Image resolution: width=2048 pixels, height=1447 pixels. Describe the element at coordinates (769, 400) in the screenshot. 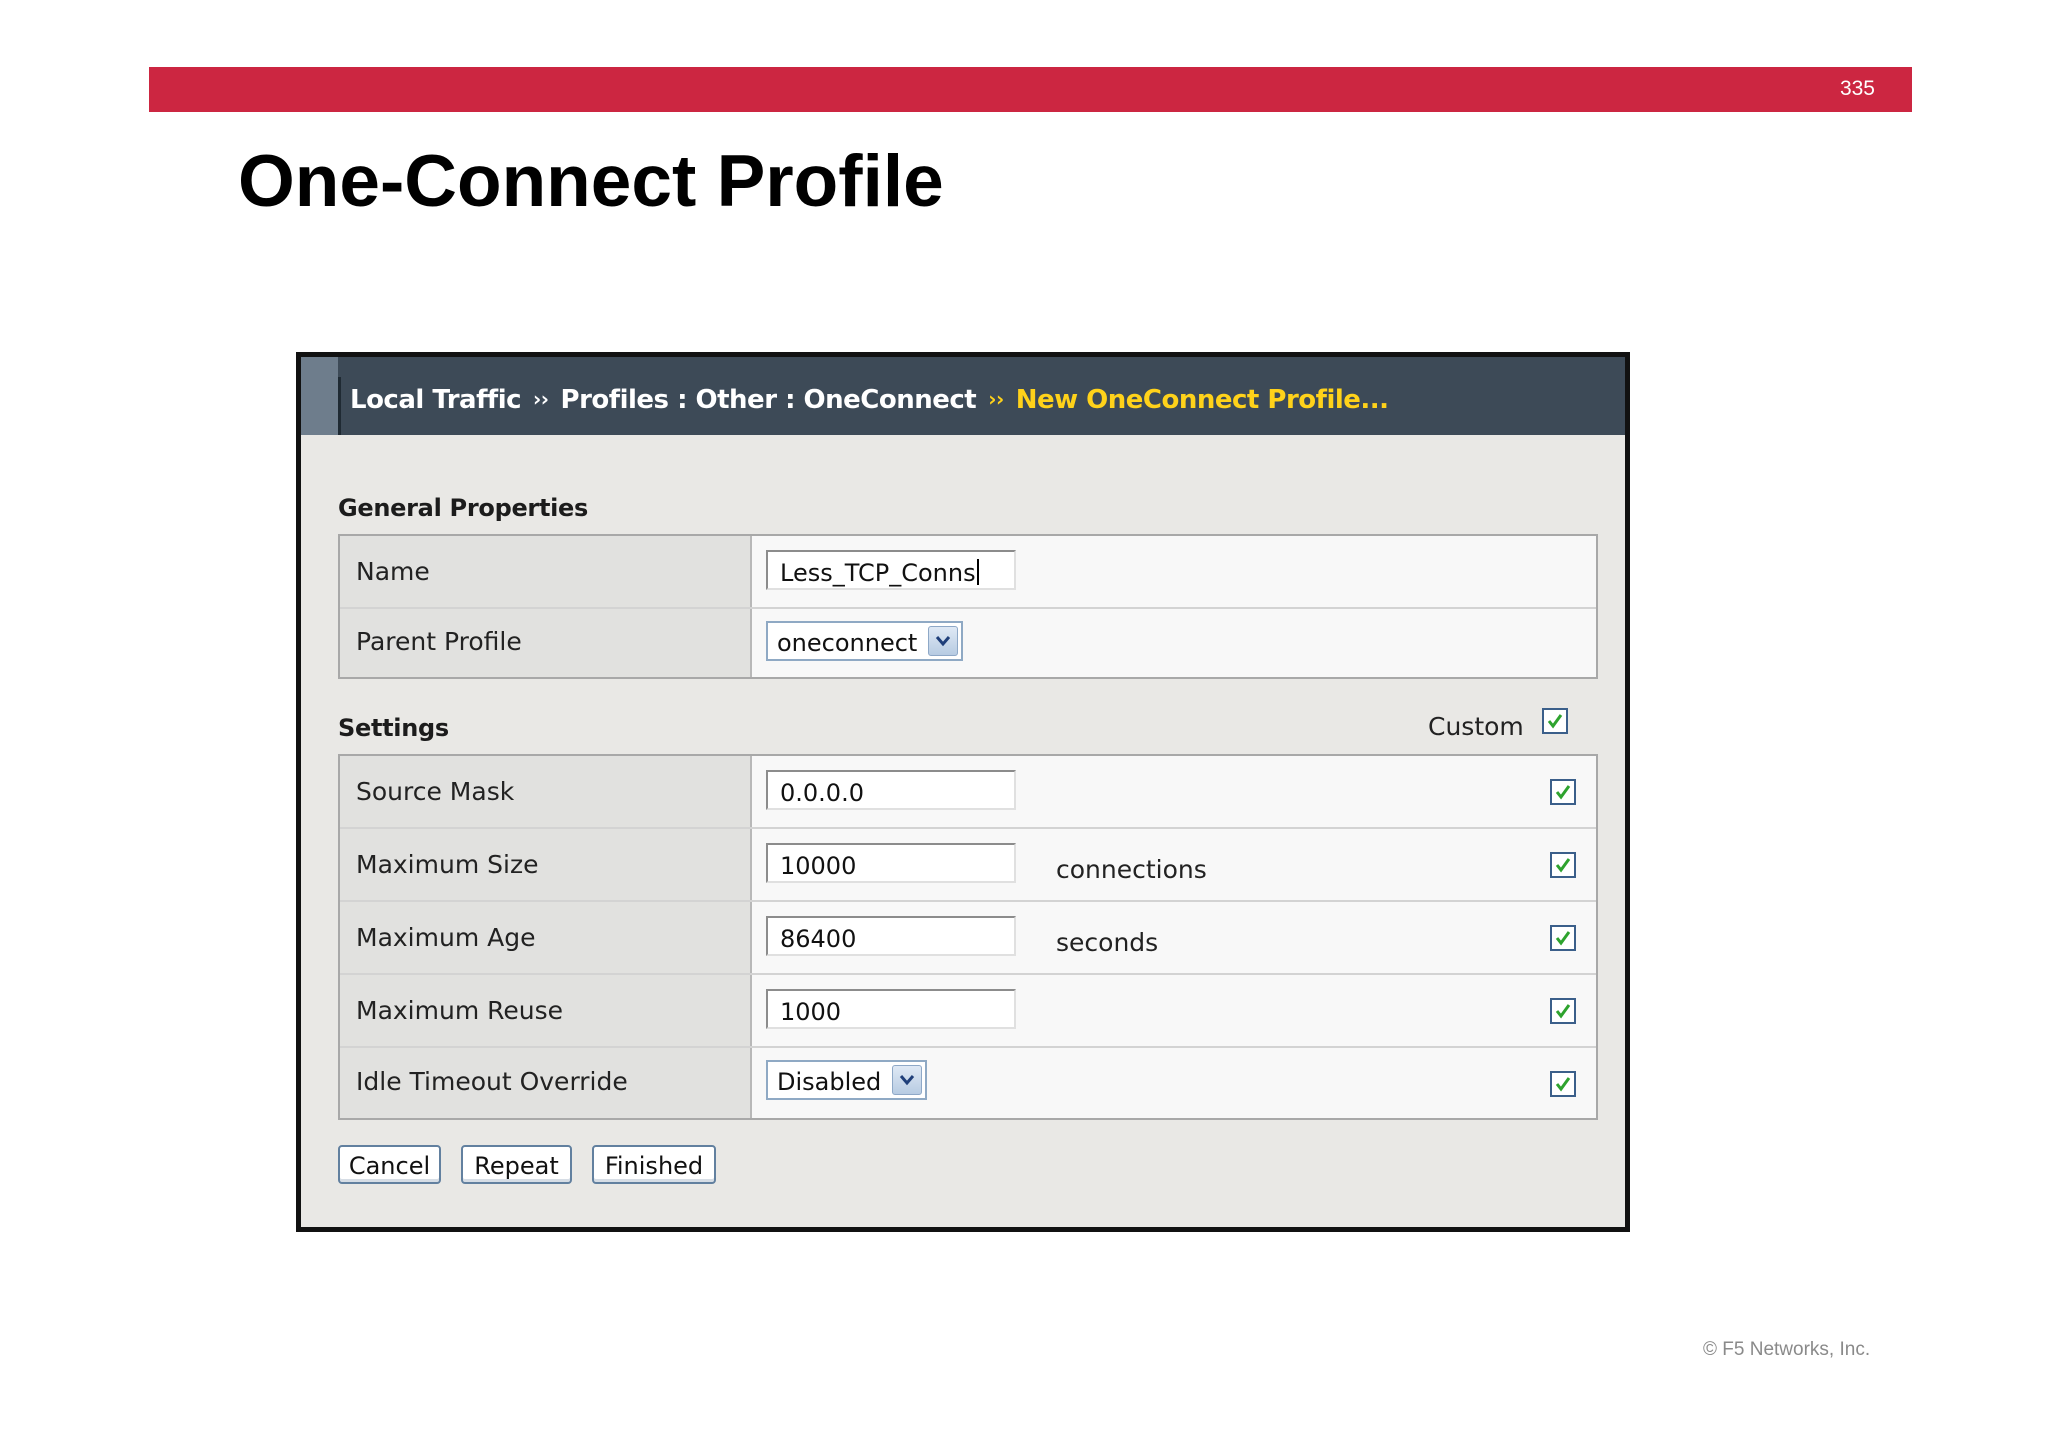

I see `breadcrumb-profiles: Profiles : Other : OneConnect` at that location.